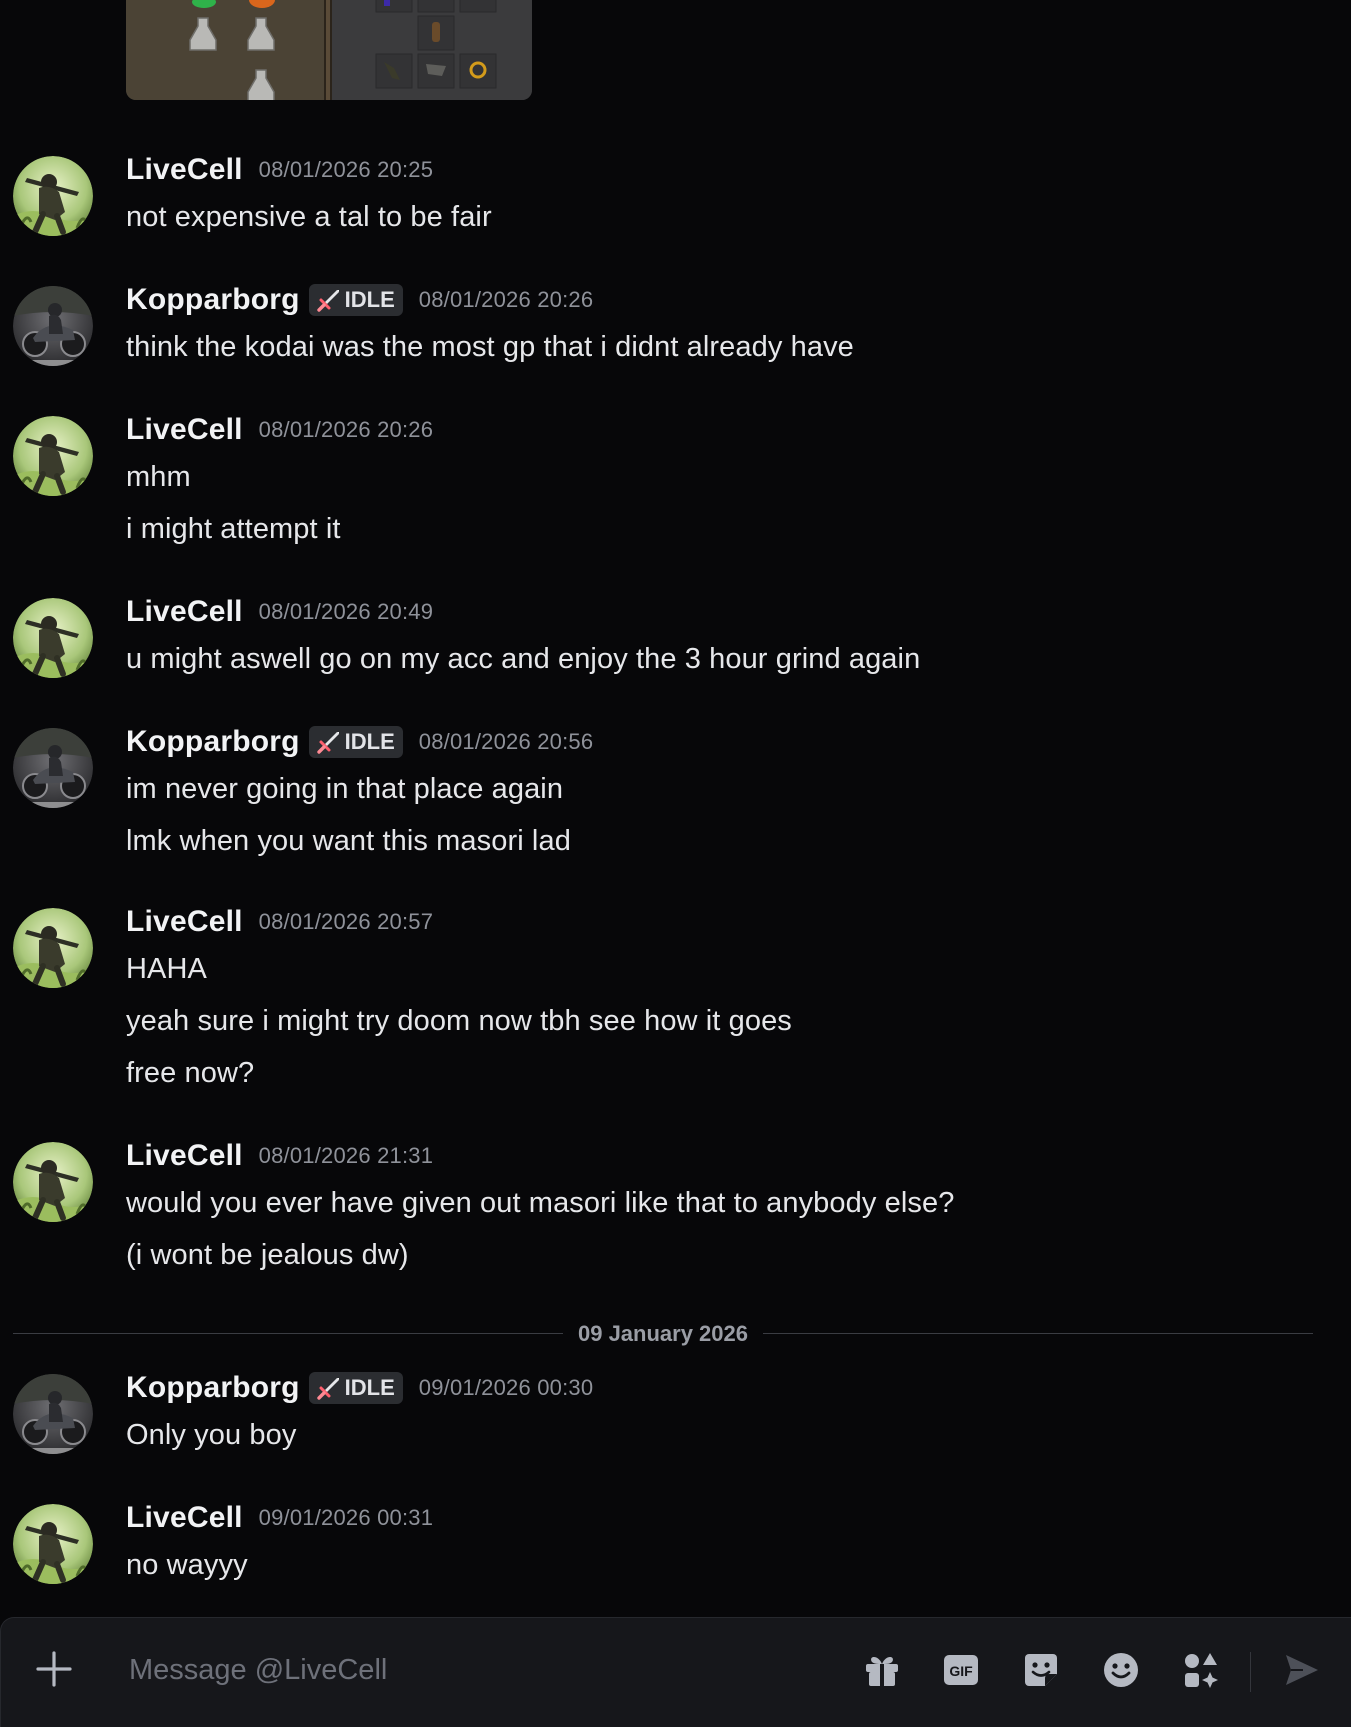 The image size is (1351, 1727). What do you see at coordinates (436, 44) in the screenshot?
I see `equipment-slots-icon` at bounding box center [436, 44].